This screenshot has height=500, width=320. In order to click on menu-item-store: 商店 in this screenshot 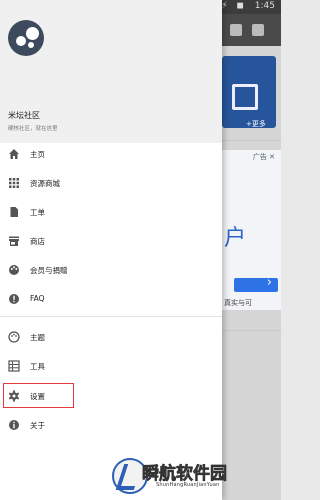, I will do `click(111, 241)`.